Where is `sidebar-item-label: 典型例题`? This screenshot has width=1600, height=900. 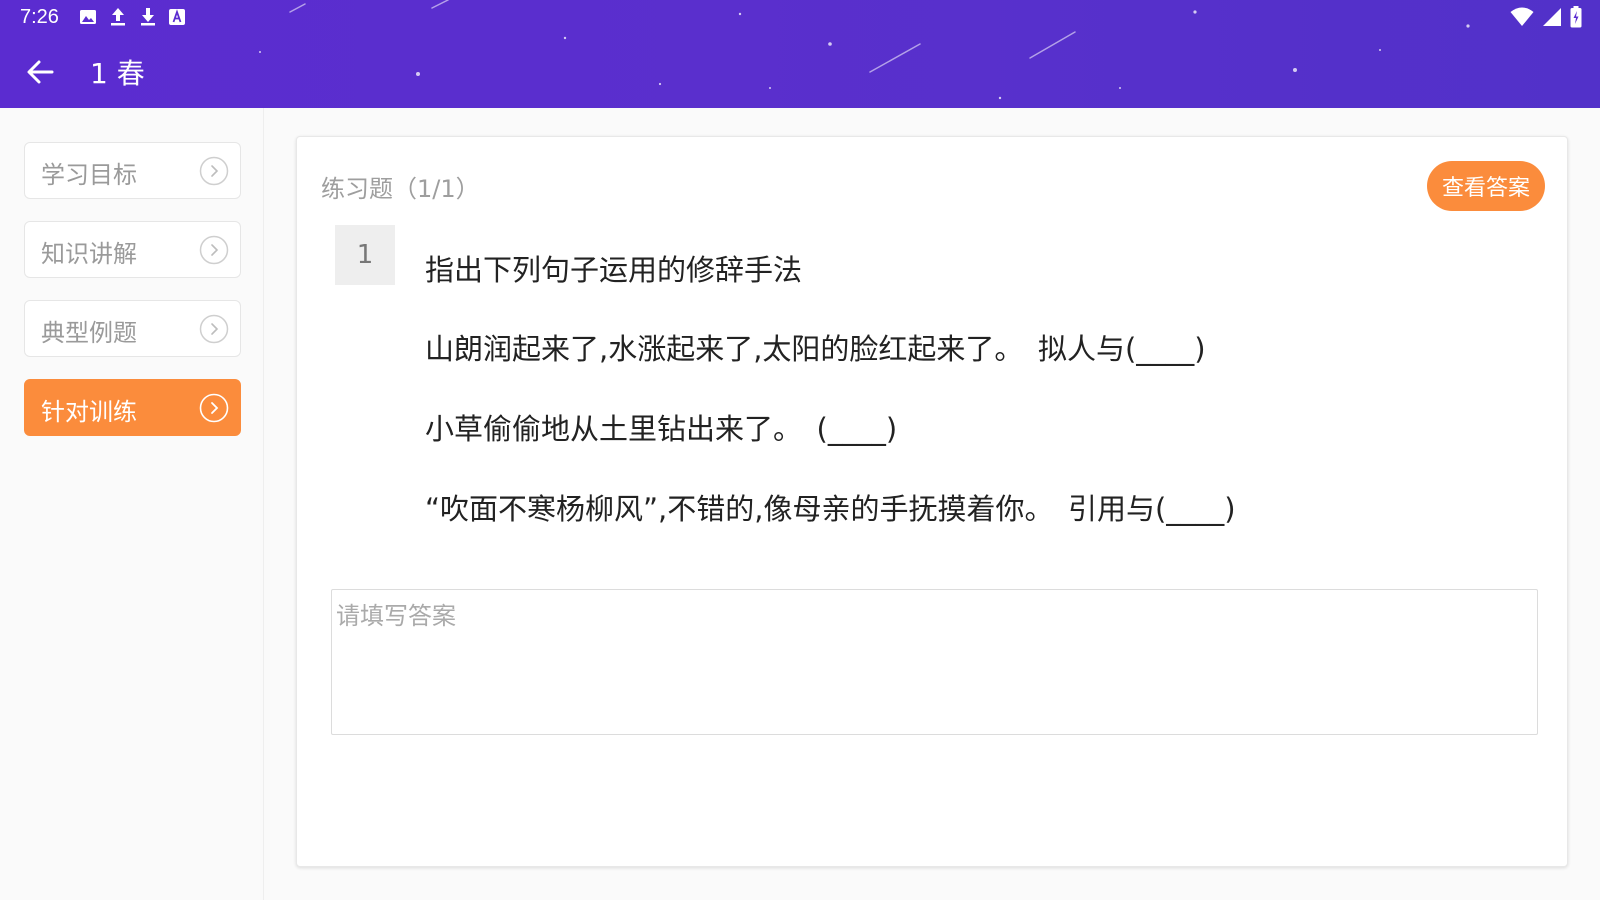 sidebar-item-label: 典型例题 is located at coordinates (89, 333).